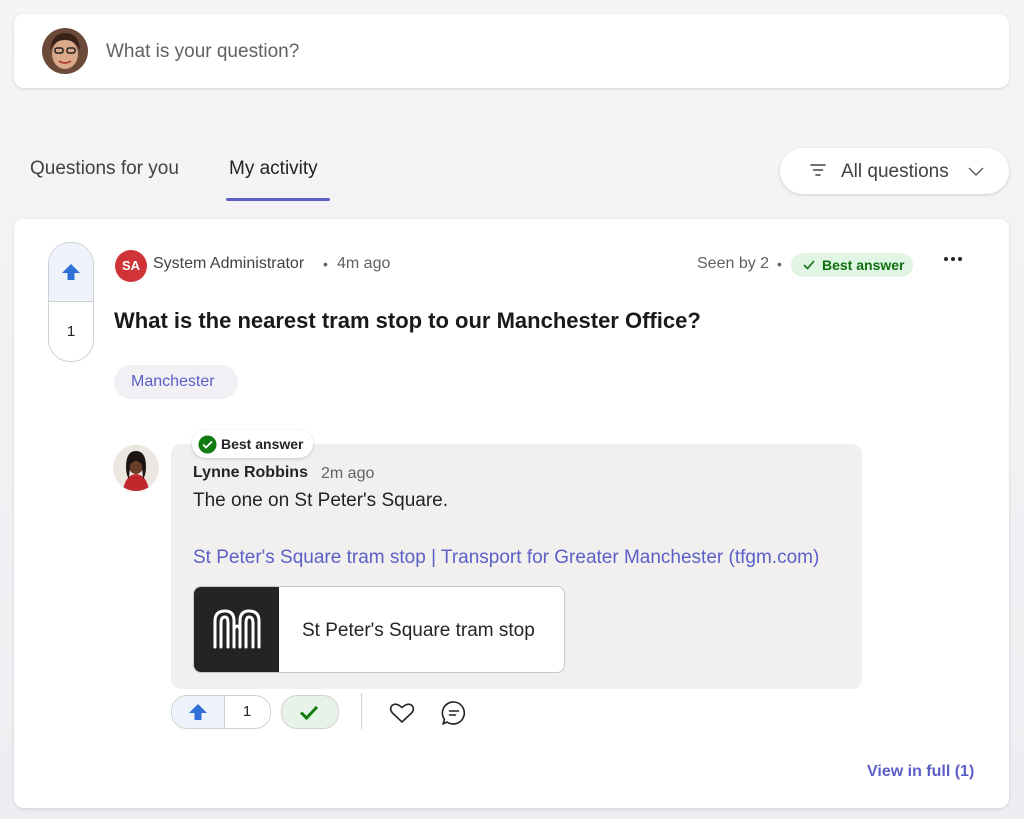 The width and height of the screenshot is (1024, 819). Describe the element at coordinates (321, 500) in the screenshot. I see `answer-text: The one on St Peter's Square.` at that location.